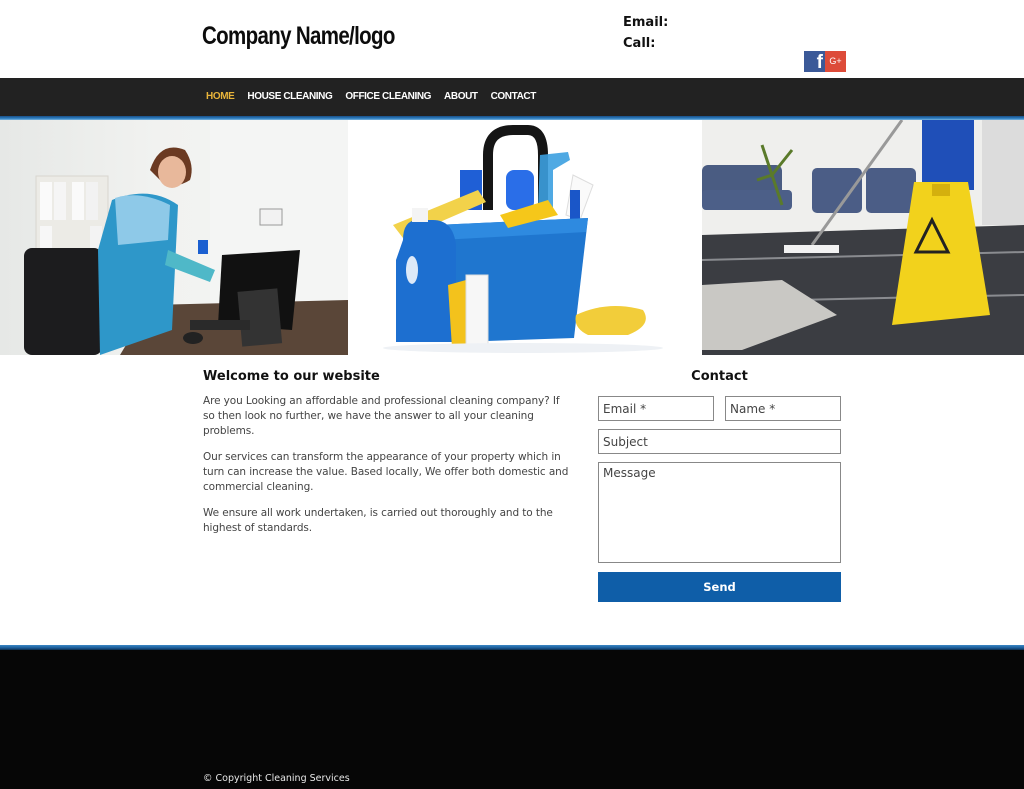 This screenshot has width=1024, height=789. I want to click on cleaning-supplies-illustration, so click(523, 239).